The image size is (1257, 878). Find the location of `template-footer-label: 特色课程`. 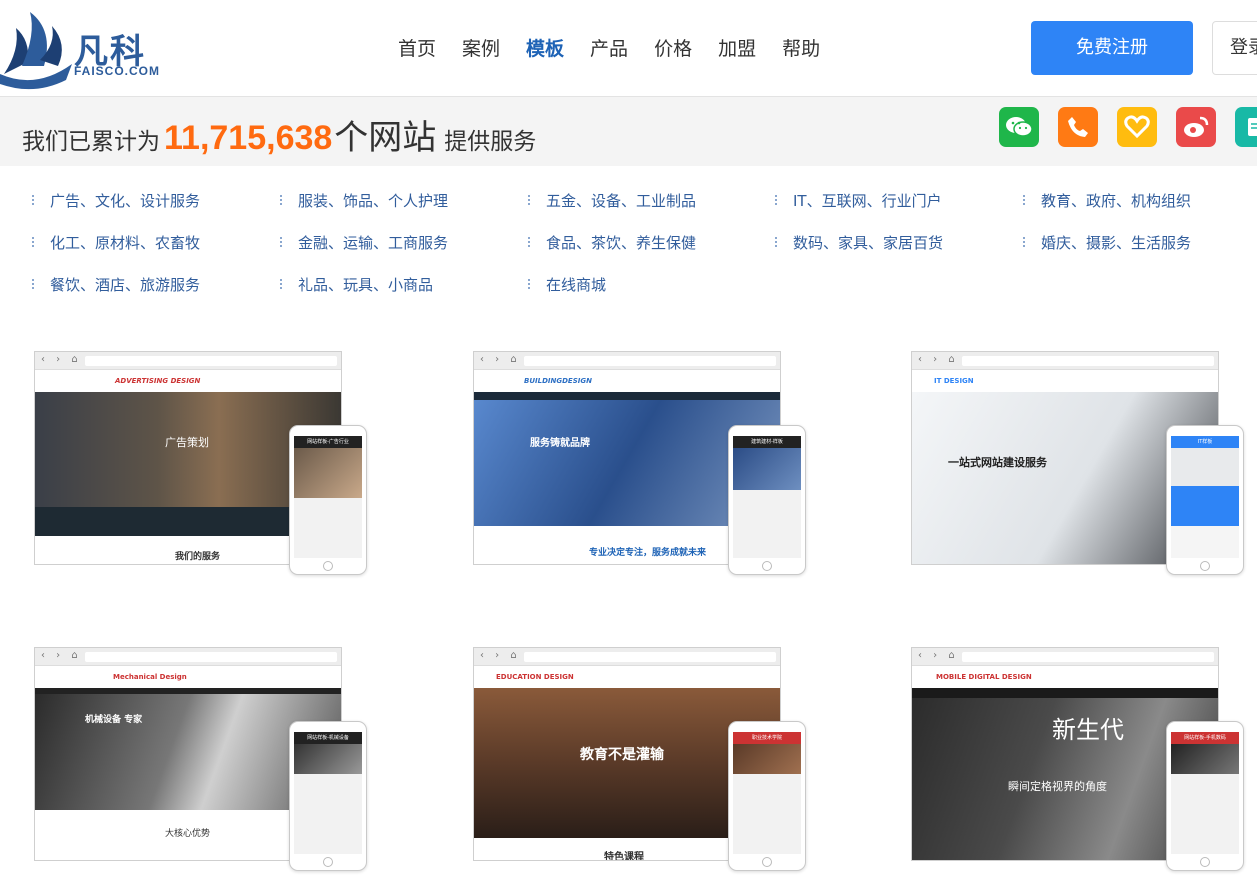

template-footer-label: 特色课程 is located at coordinates (624, 856).